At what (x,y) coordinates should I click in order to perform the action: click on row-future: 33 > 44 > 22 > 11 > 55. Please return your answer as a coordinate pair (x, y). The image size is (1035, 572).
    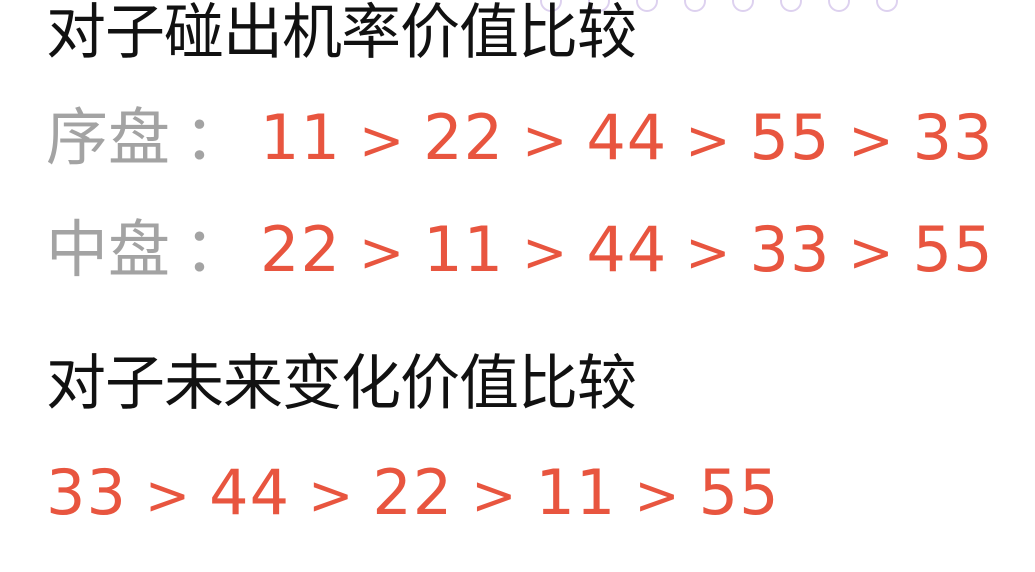
    Looking at the image, I should click on (413, 493).